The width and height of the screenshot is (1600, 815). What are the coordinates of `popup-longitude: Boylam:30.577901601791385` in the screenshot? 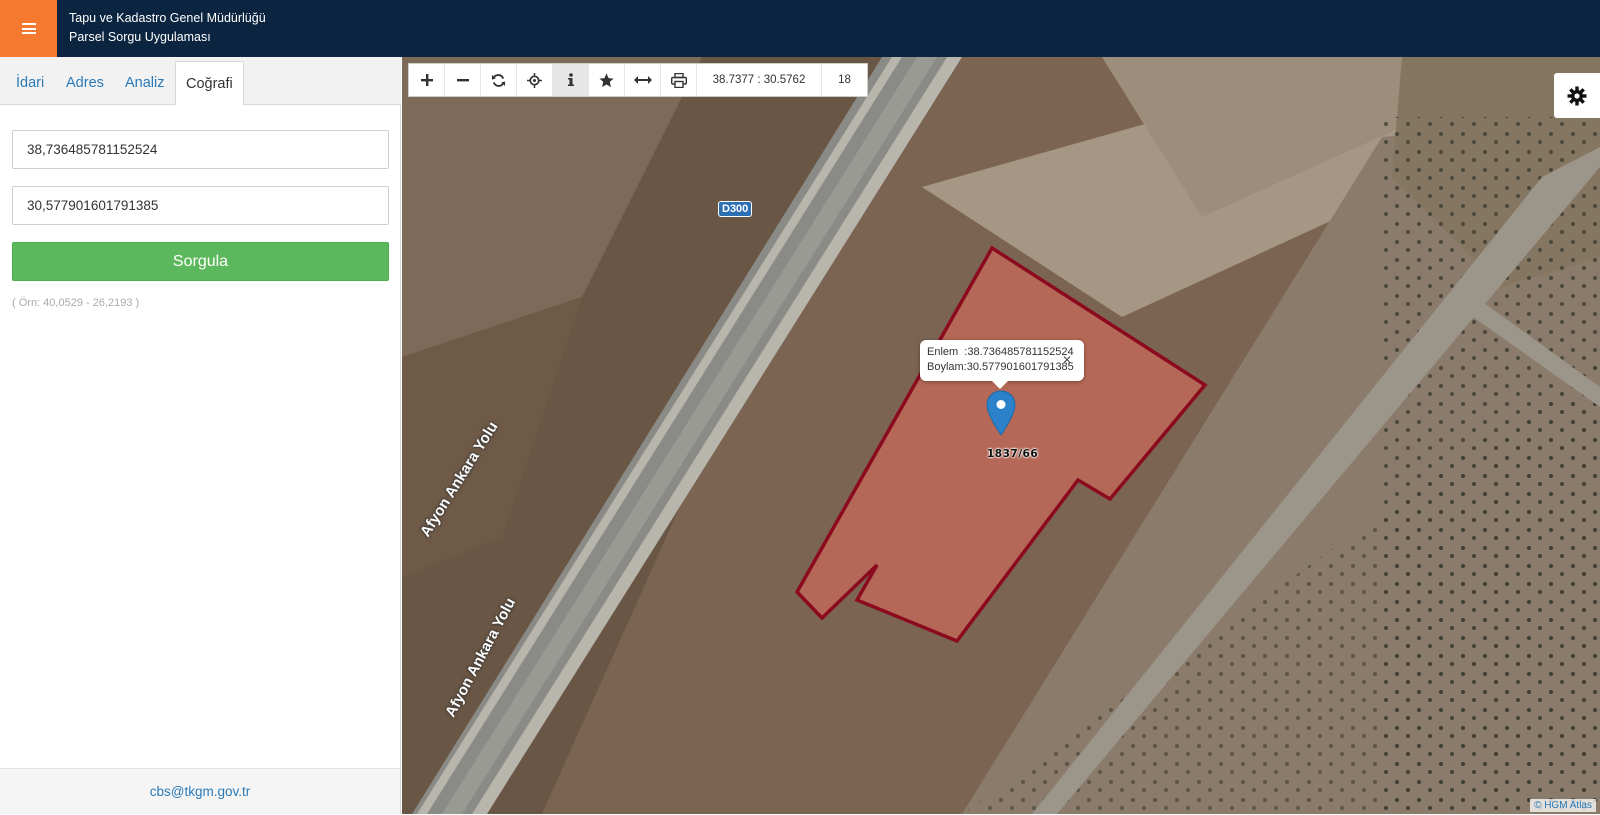 It's located at (1000, 367).